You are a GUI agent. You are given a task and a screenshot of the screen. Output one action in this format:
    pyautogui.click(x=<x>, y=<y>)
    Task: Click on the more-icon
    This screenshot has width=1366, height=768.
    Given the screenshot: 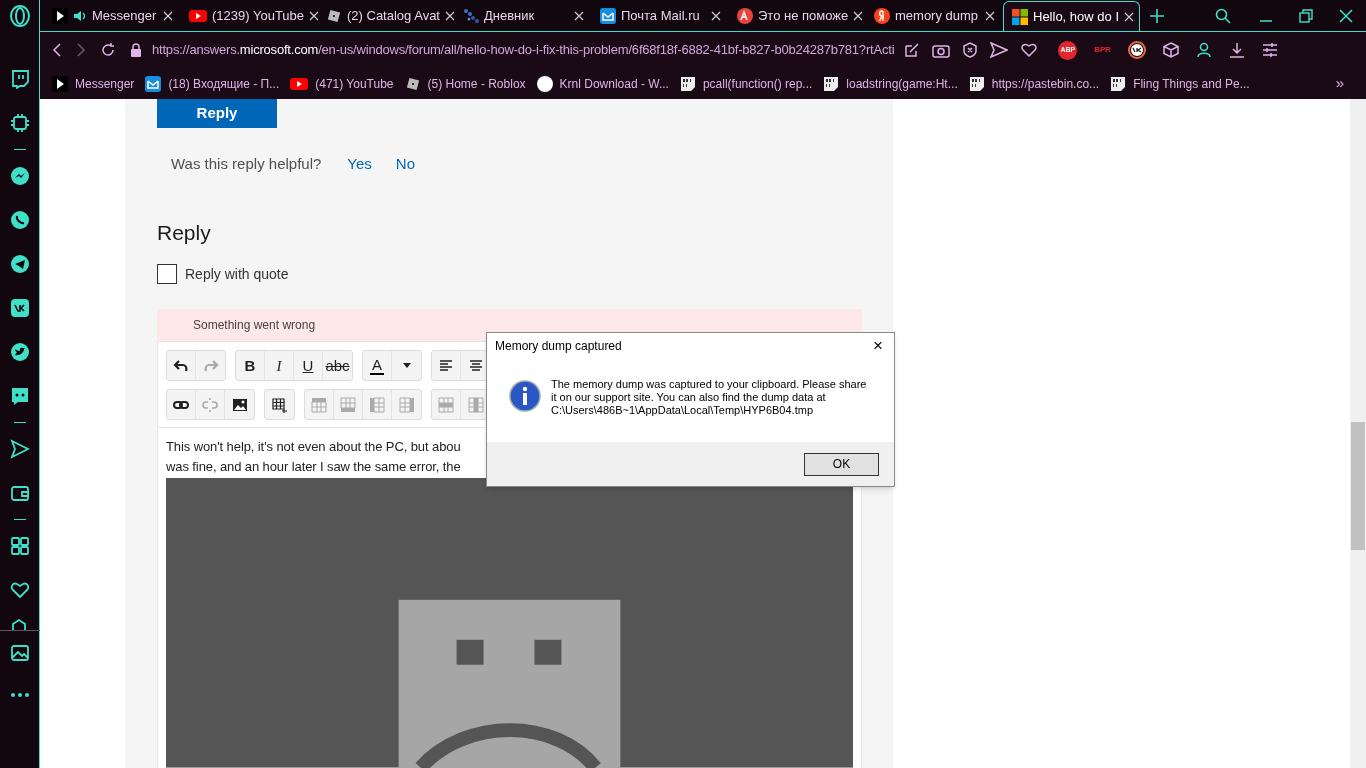 What is the action you would take?
    pyautogui.click(x=19, y=695)
    